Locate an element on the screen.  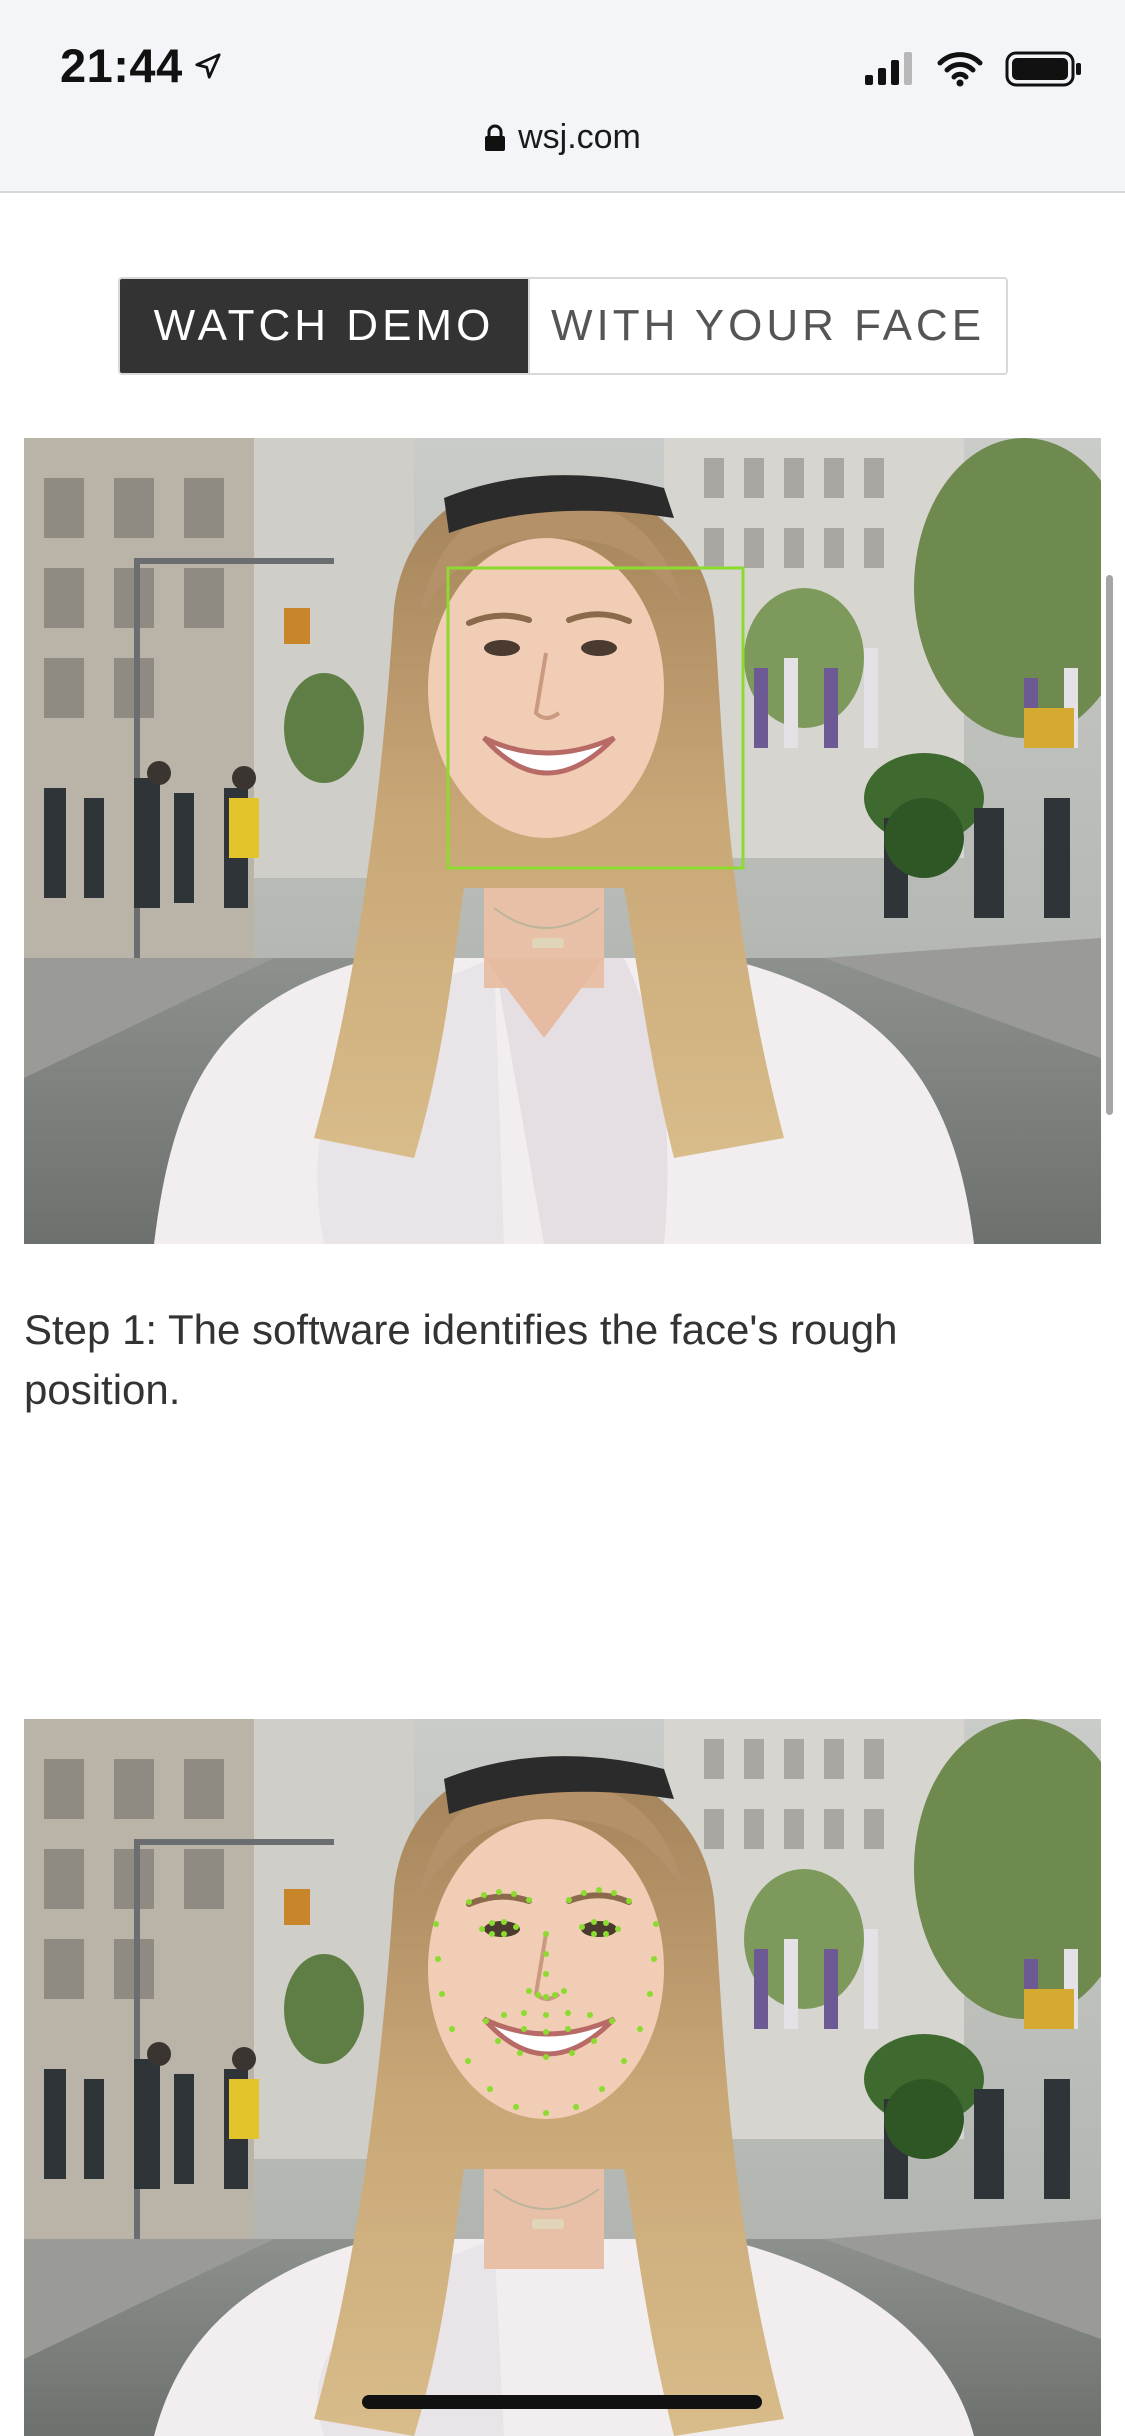
browser-chrome: 21:44 wsj.com is located at coordinates (562, 96).